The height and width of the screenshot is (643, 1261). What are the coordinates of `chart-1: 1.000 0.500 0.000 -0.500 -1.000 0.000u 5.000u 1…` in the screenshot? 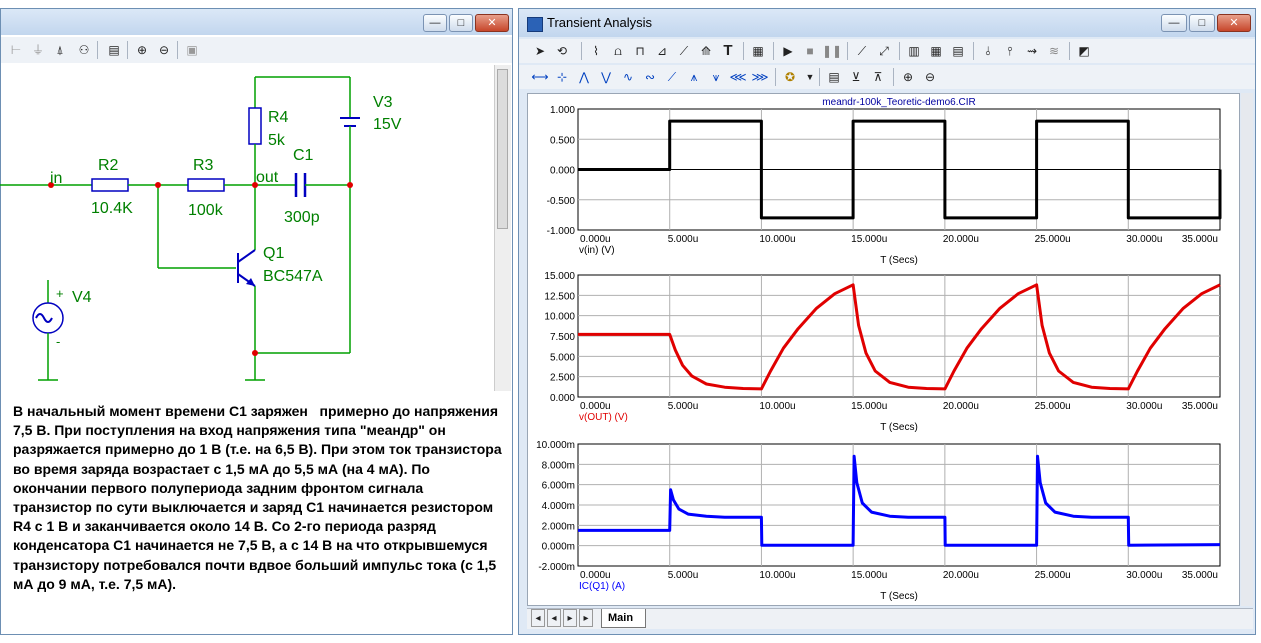 It's located at (884, 181).